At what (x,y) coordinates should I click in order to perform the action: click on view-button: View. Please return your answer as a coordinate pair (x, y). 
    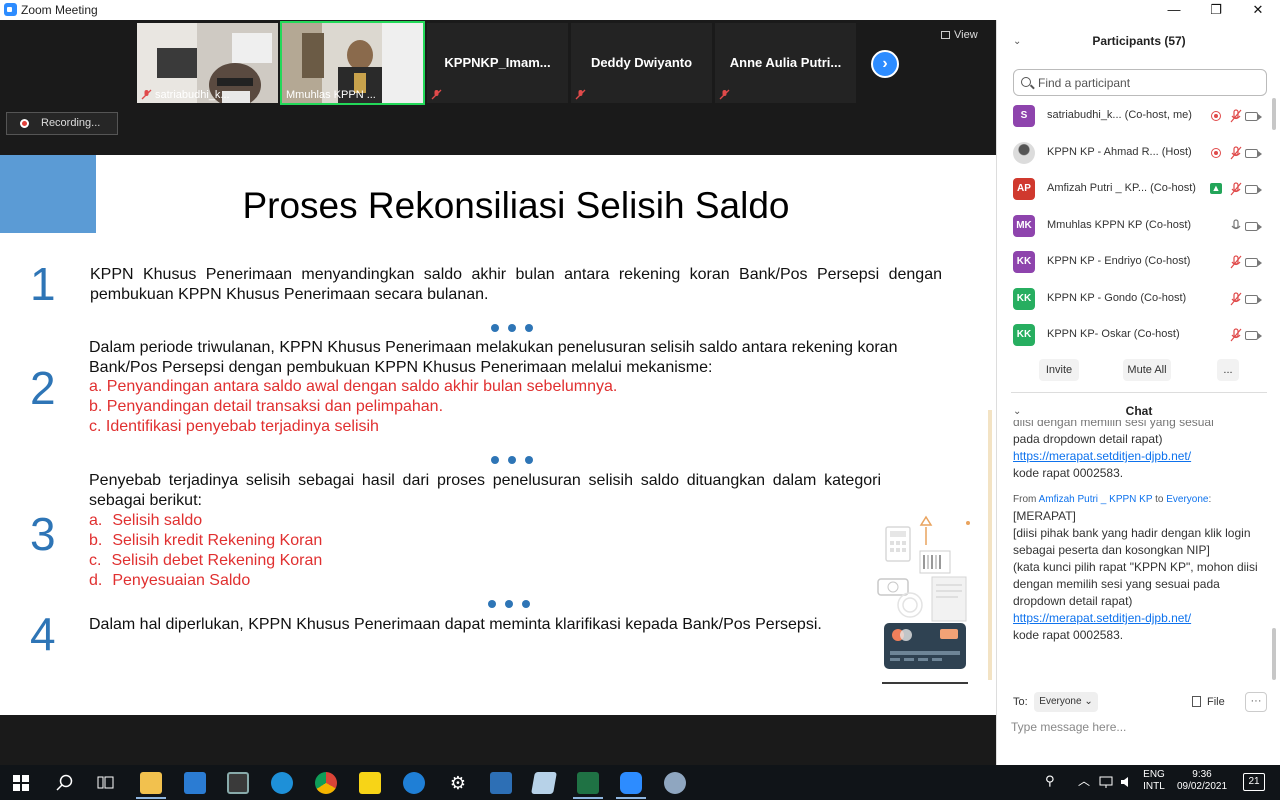
    Looking at the image, I should click on (959, 35).